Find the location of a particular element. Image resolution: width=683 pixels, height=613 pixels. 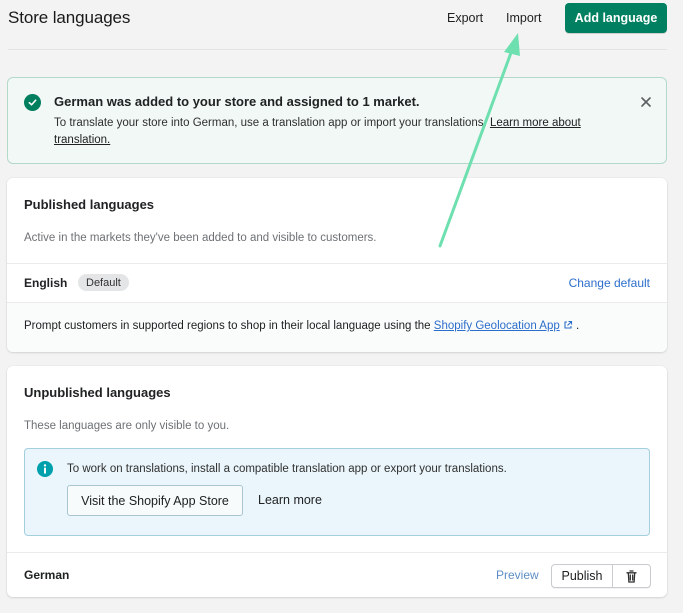

published-languages-title: Published languages is located at coordinates (89, 204).